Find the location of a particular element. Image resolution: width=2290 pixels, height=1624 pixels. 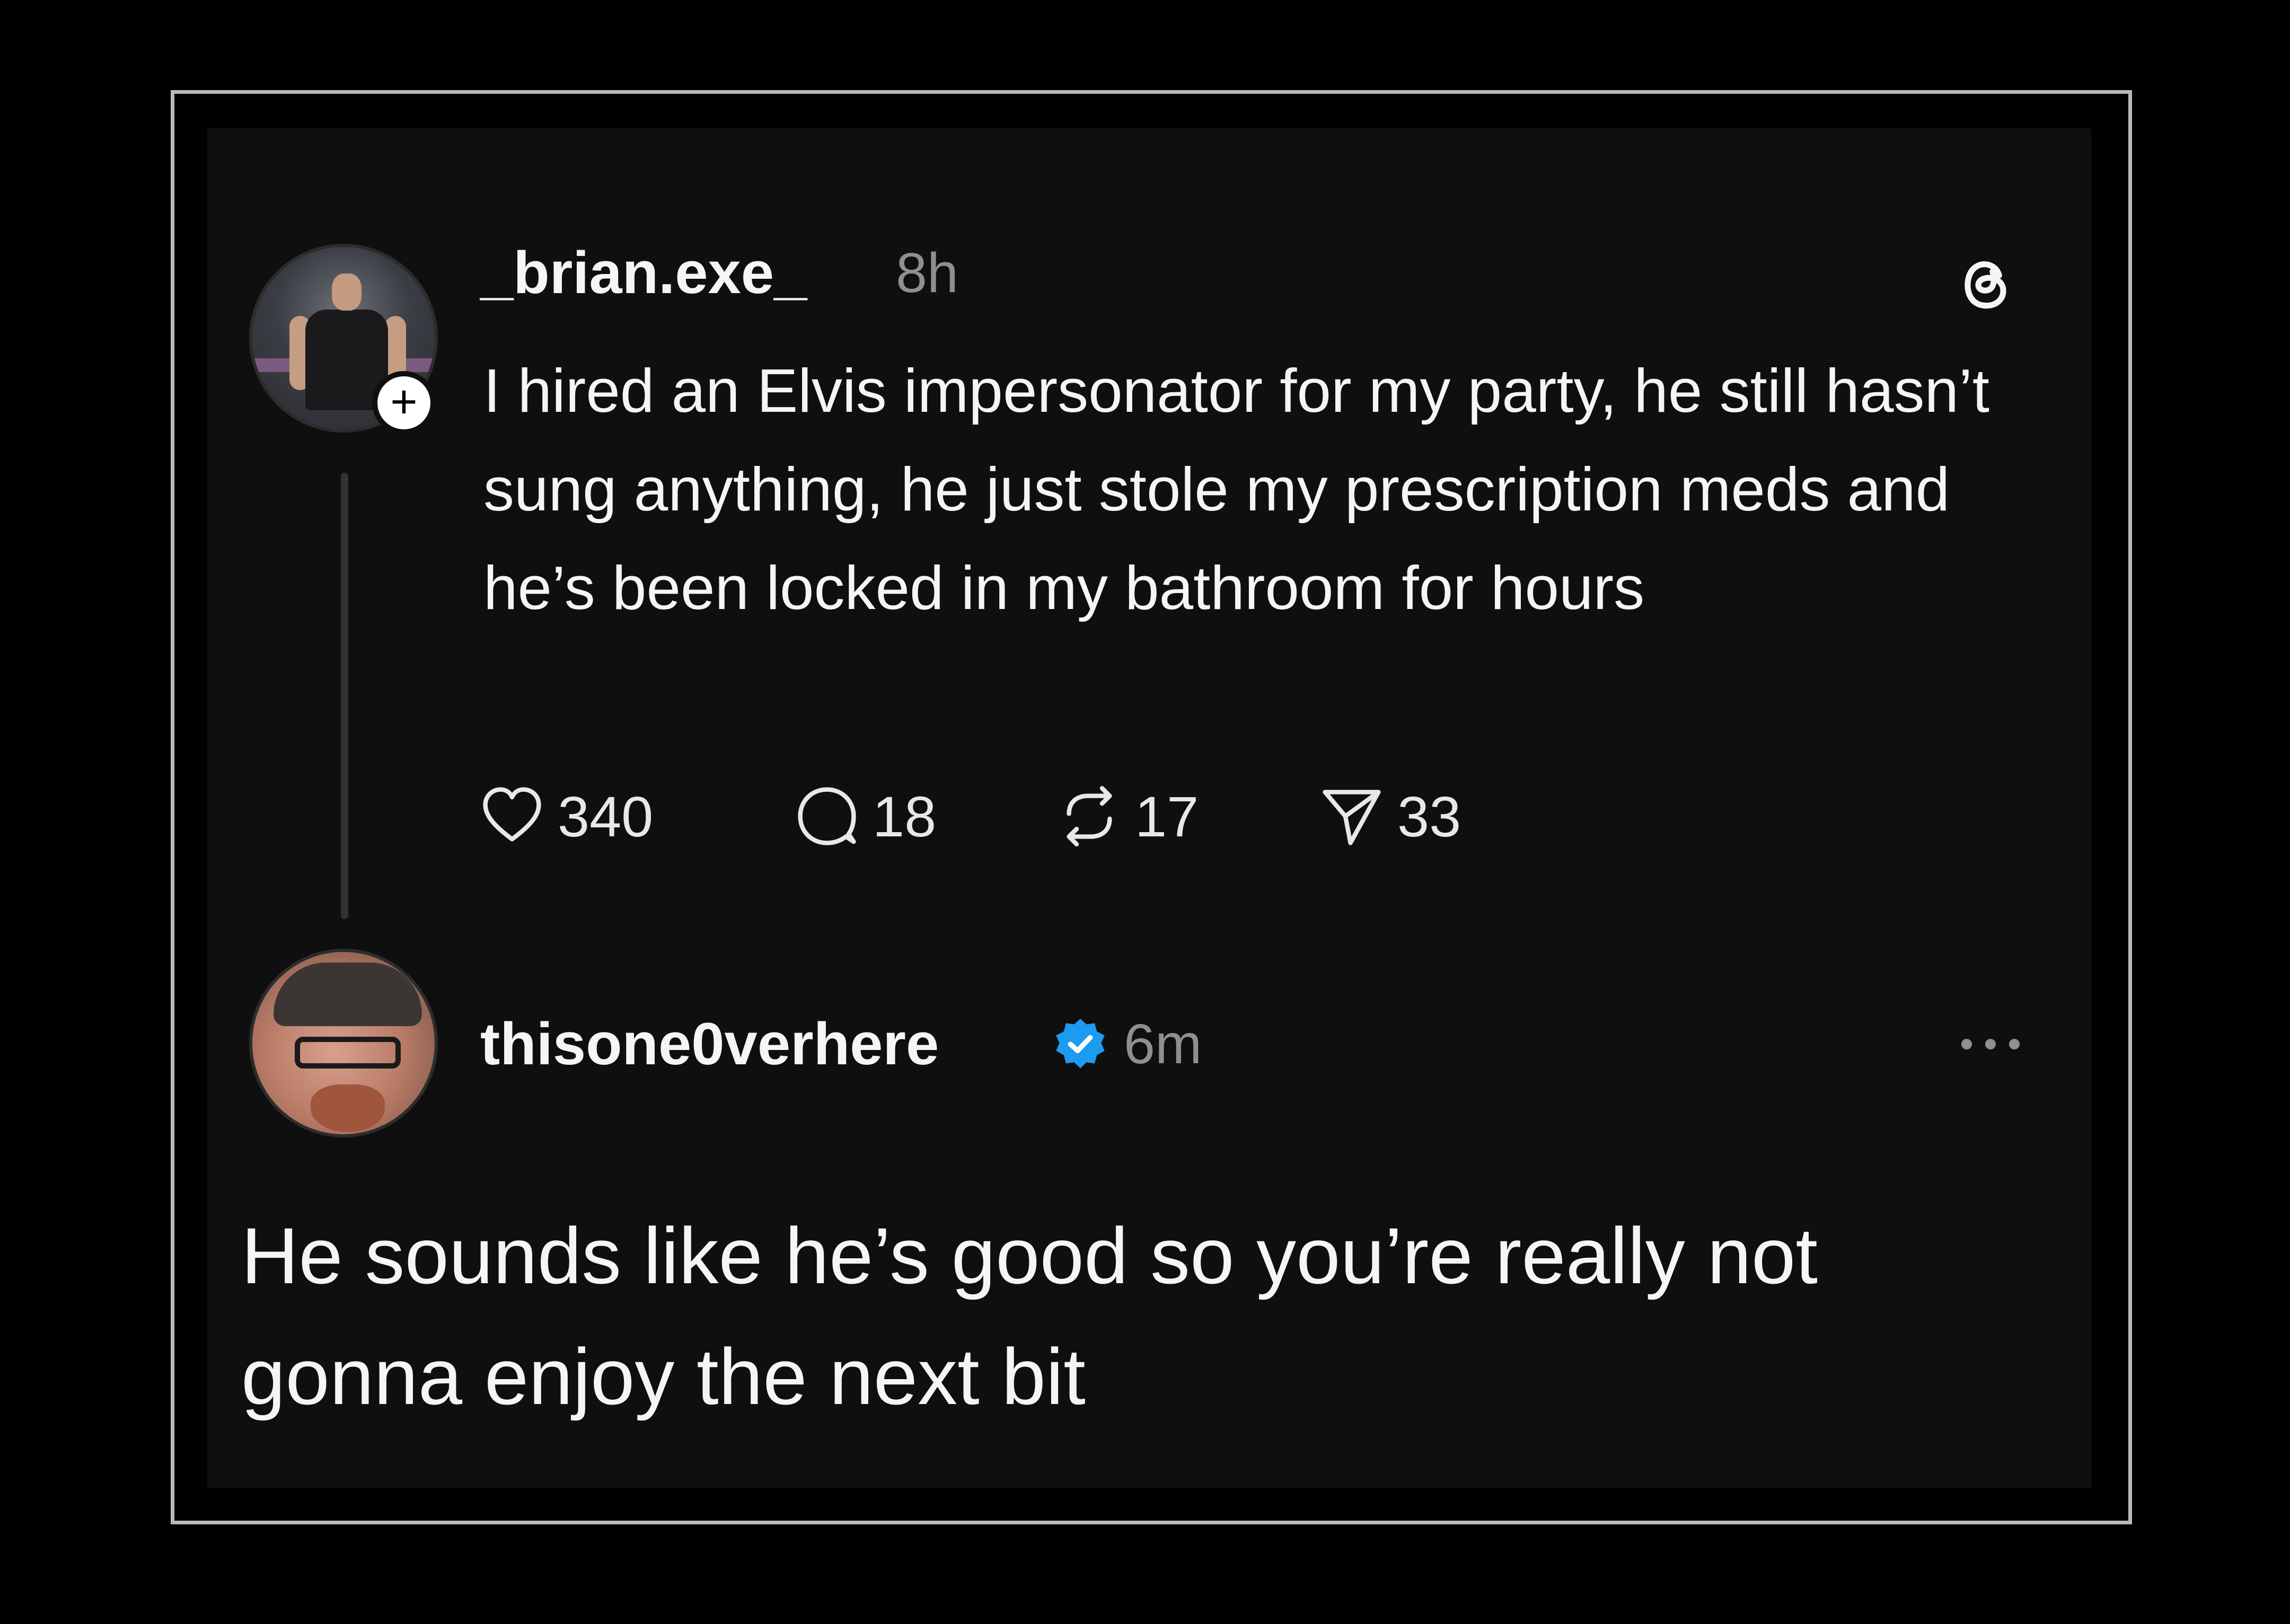

like-count: 340 is located at coordinates (606, 816).